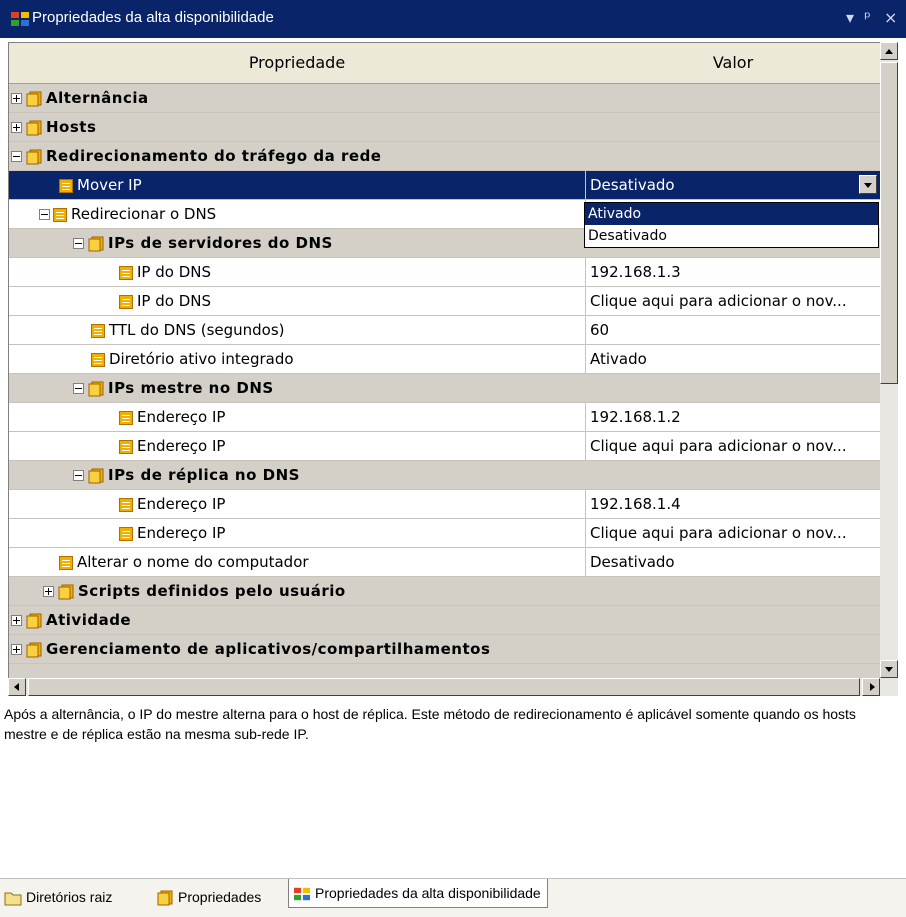  I want to click on group-row-redirecionamento: Redirecionamento do tráfego da rede, so click(445, 156).